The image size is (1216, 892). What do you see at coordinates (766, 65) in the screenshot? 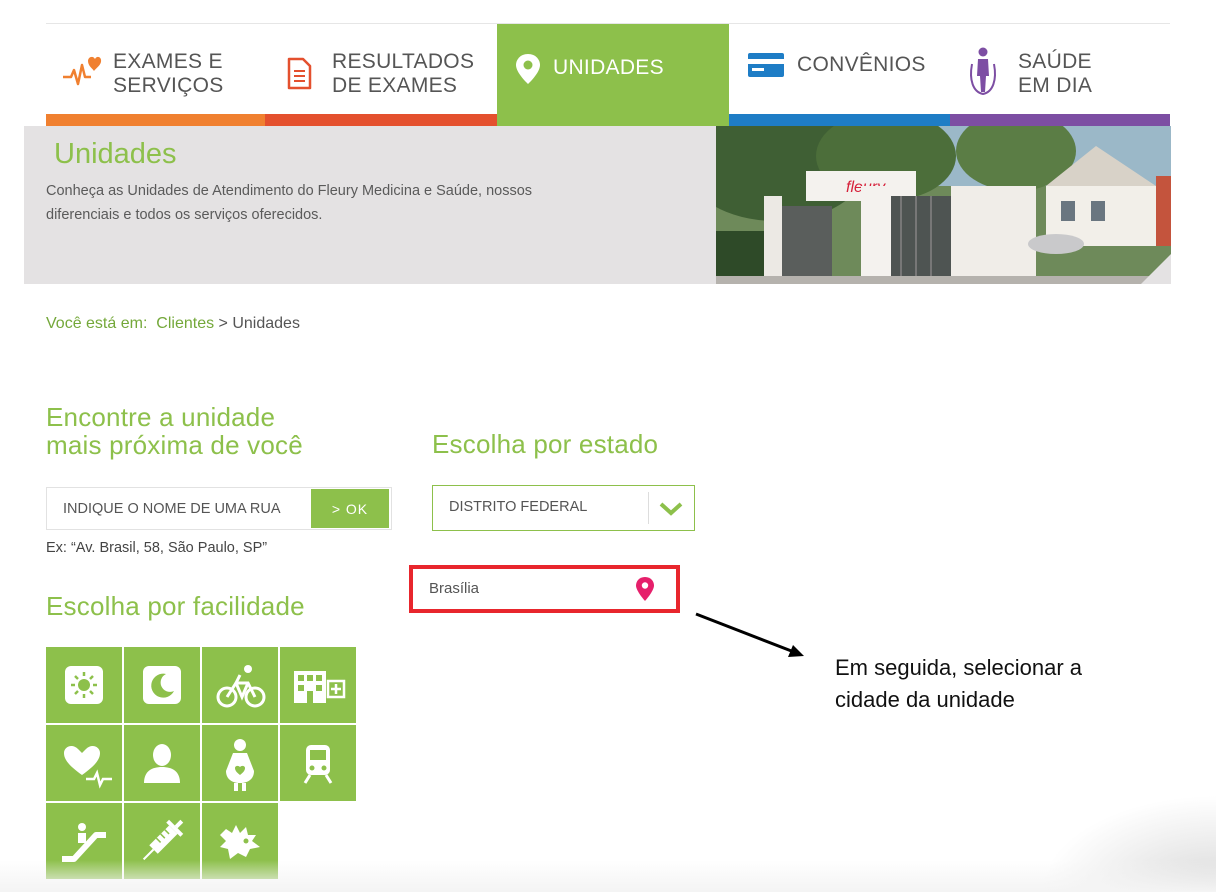
I see `credit-card-icon` at bounding box center [766, 65].